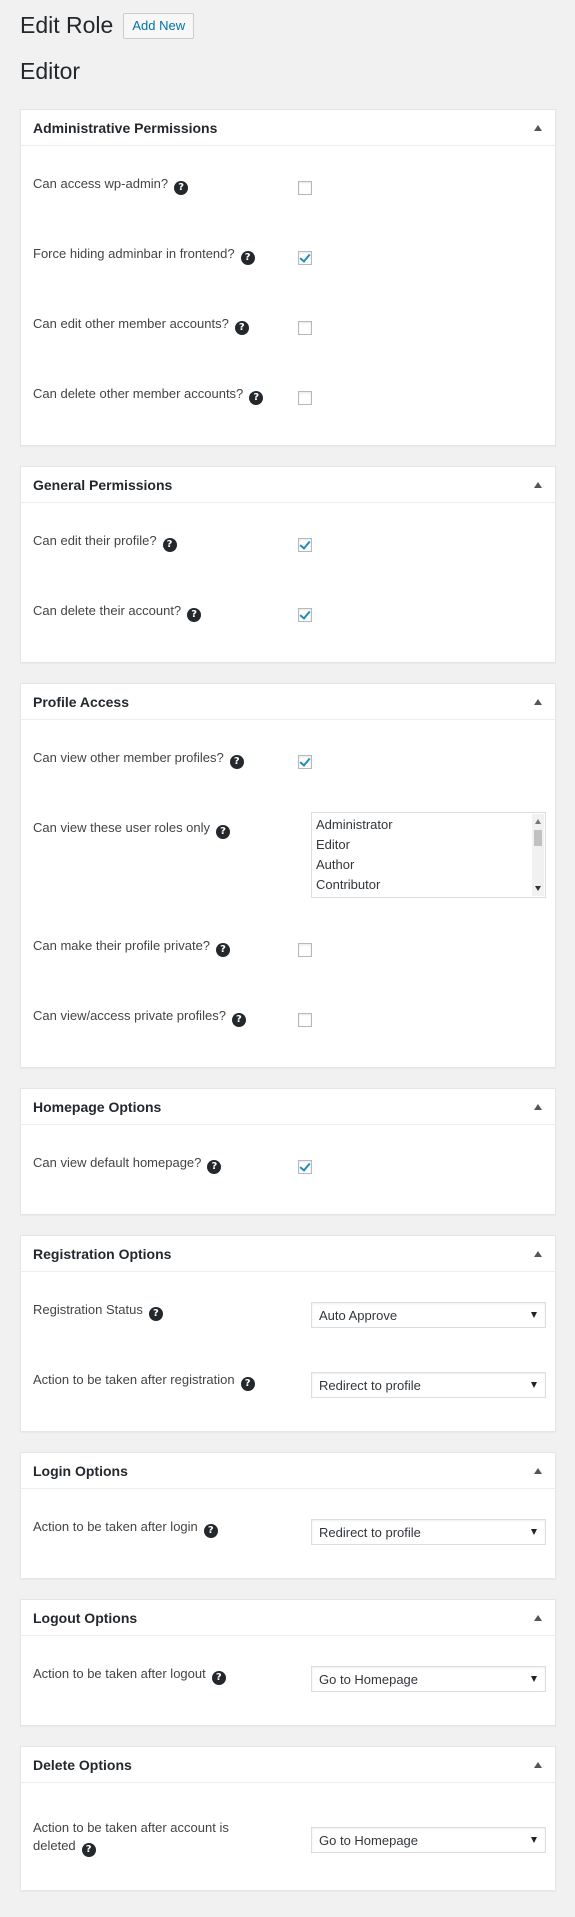 Image resolution: width=575 pixels, height=1917 pixels. What do you see at coordinates (82, 1765) in the screenshot?
I see `panel-title: Delete Options` at bounding box center [82, 1765].